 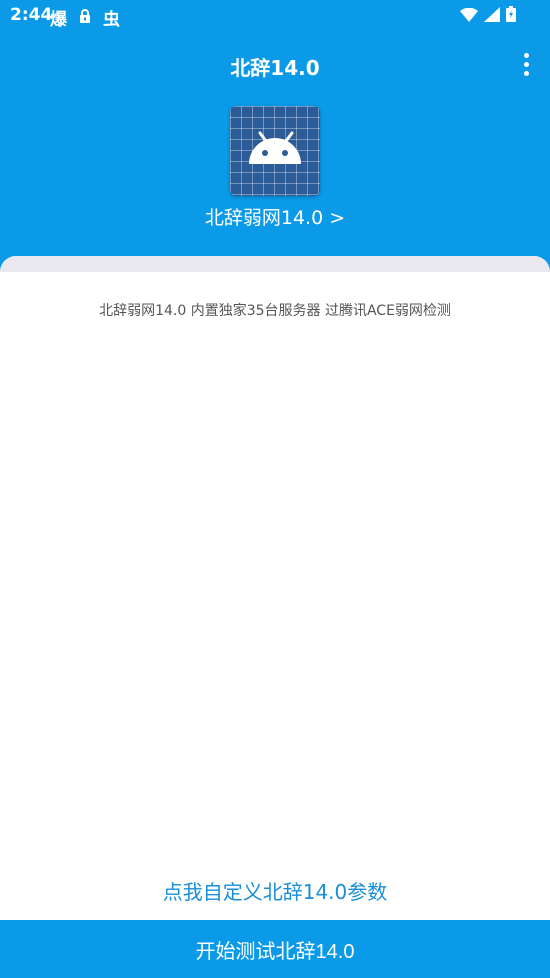 I want to click on lock-icon, so click(x=85, y=17).